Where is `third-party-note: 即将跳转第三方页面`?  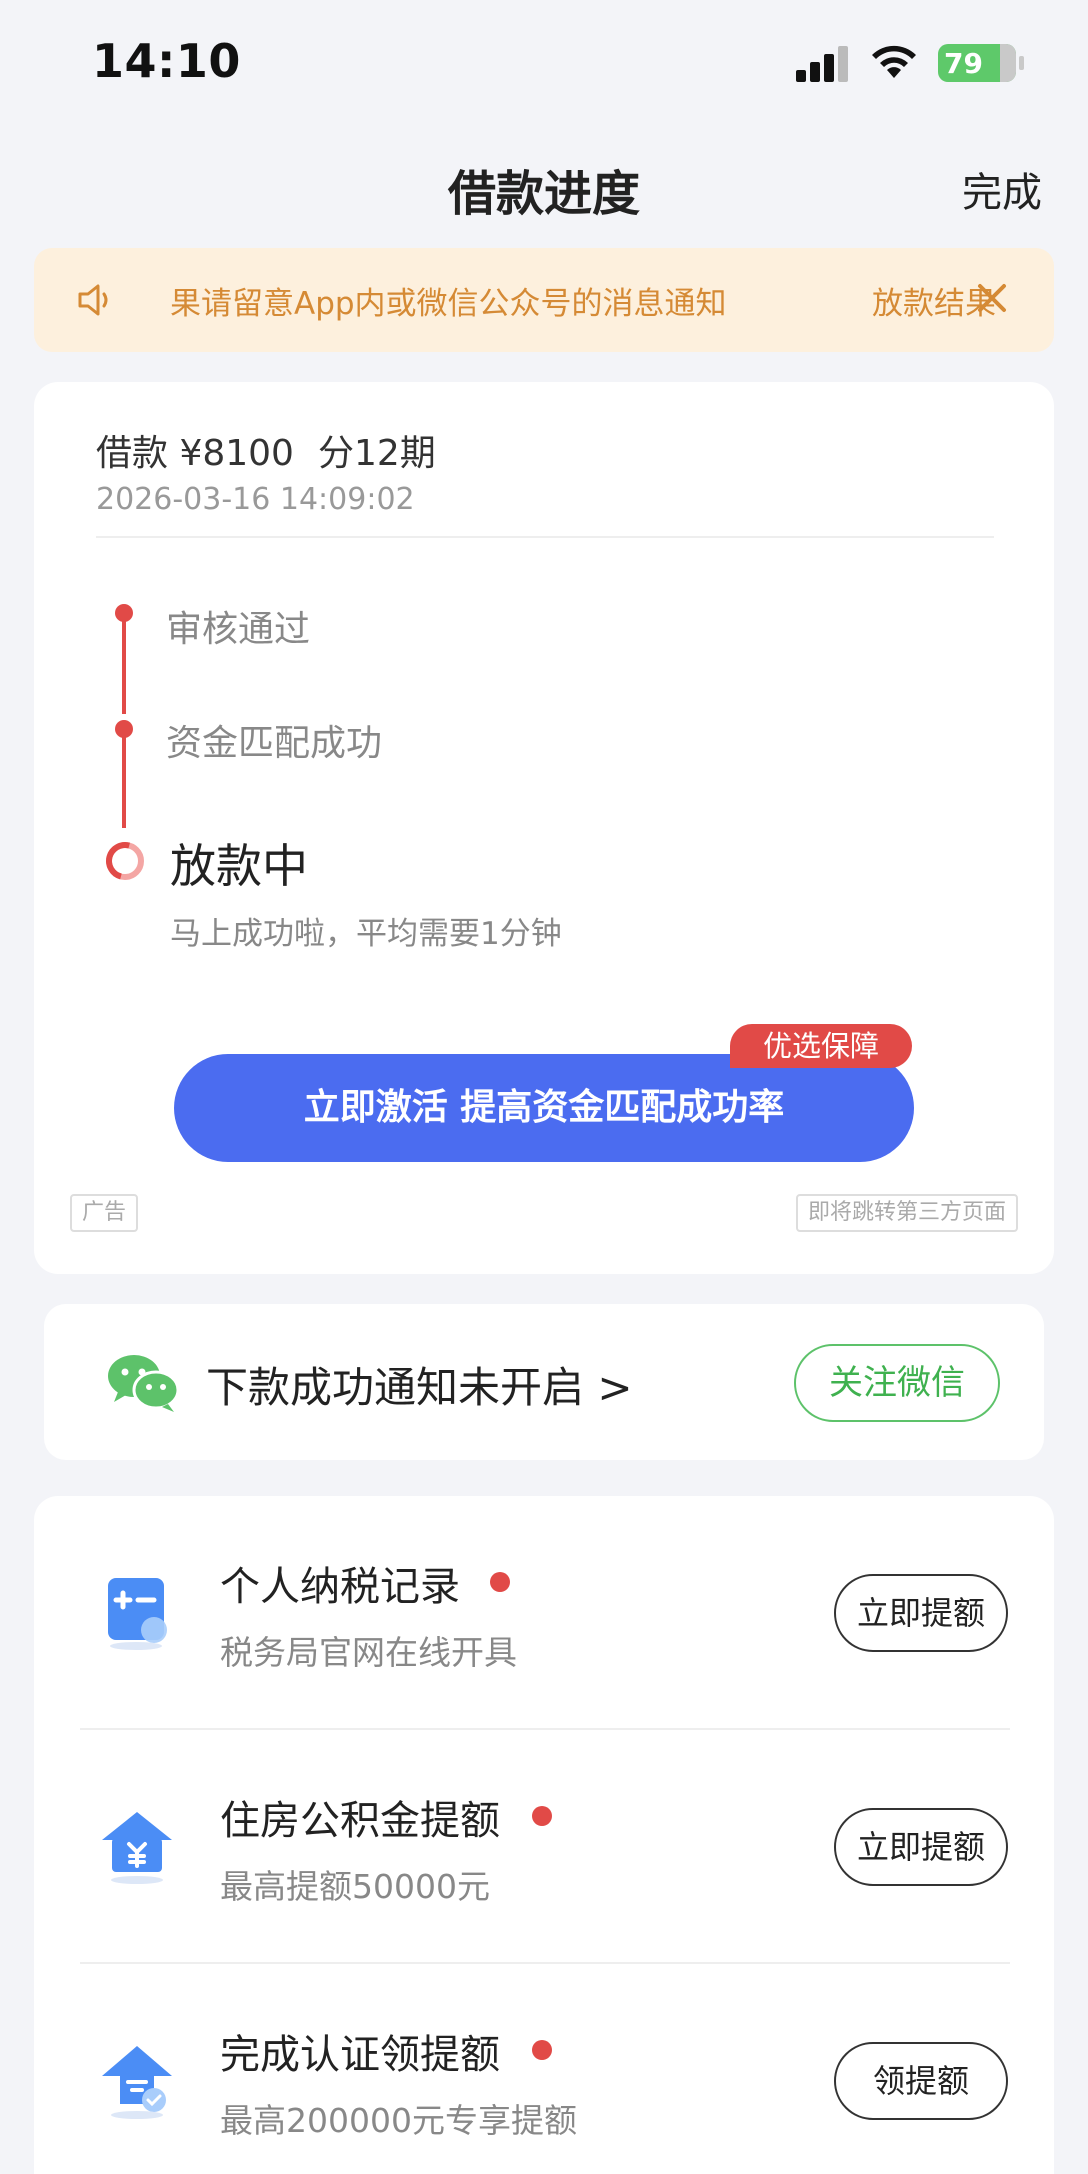
third-party-note: 即将跳转第三方页面 is located at coordinates (906, 1213).